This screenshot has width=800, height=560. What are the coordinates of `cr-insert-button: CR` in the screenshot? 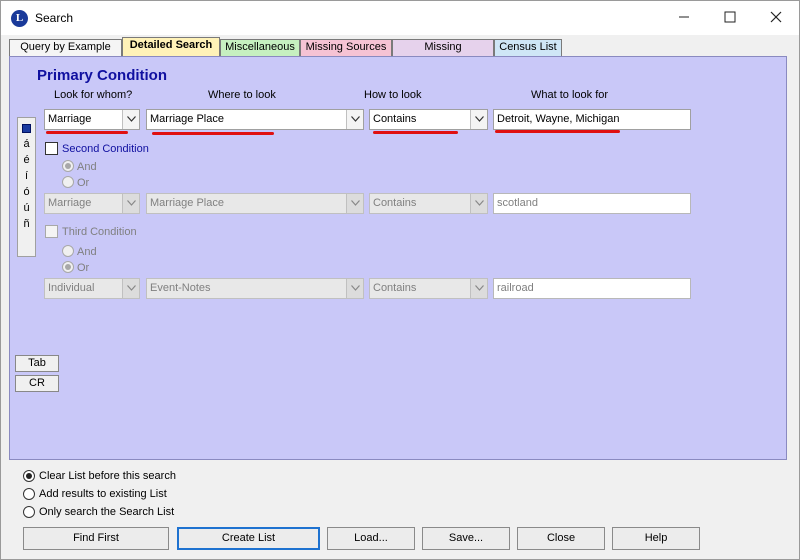 It's located at (37, 383).